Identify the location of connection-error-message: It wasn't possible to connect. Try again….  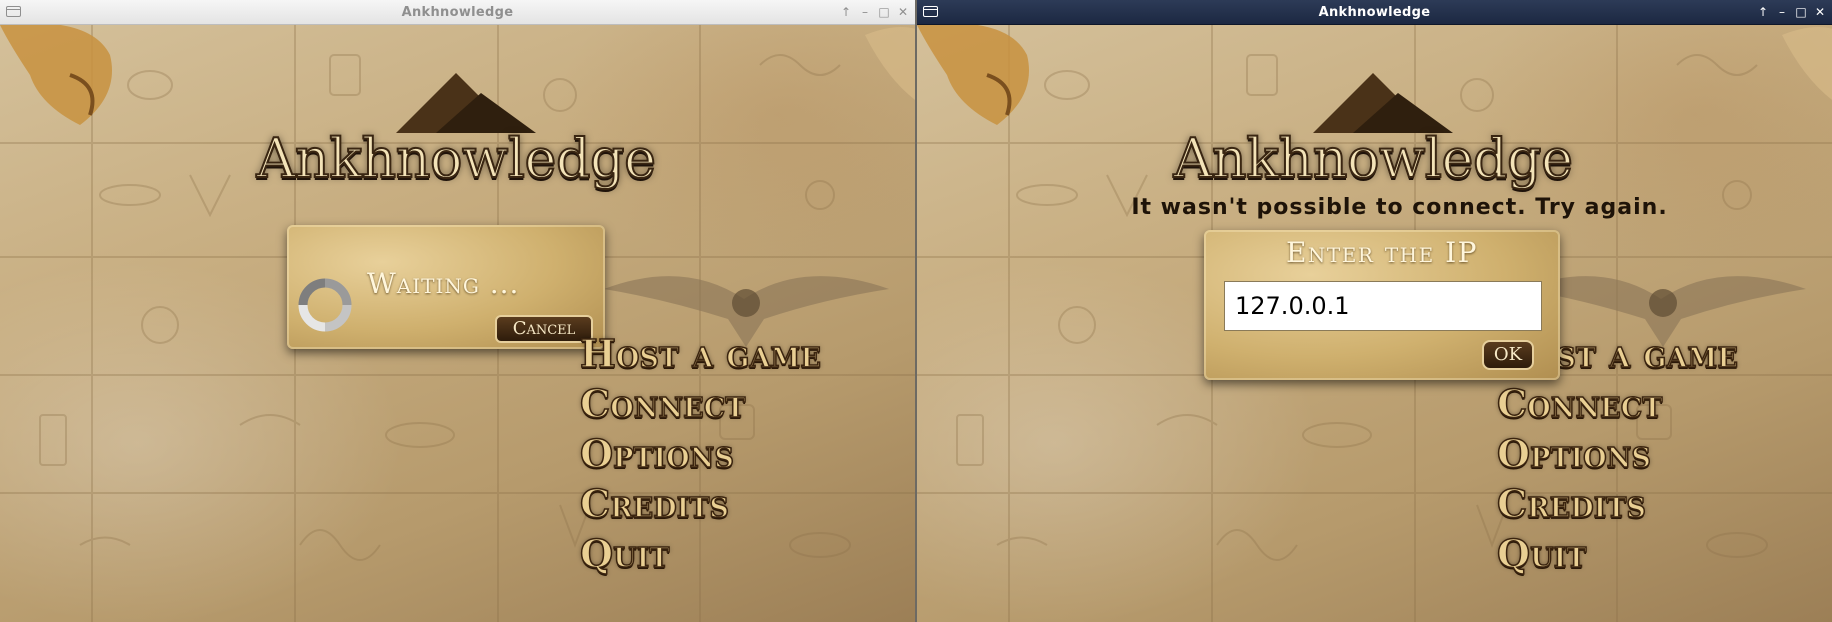
(1399, 207).